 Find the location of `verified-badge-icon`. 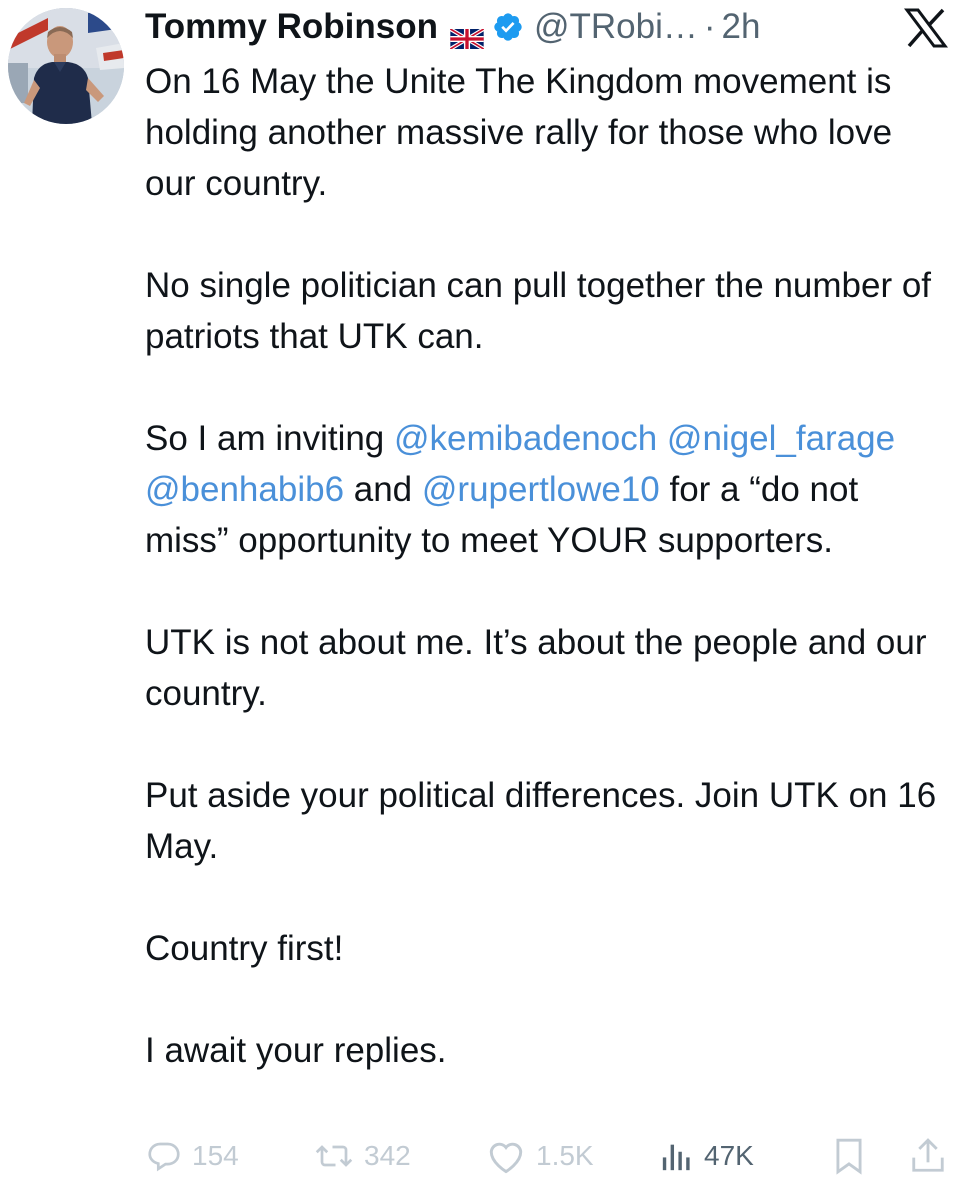

verified-badge-icon is located at coordinates (508, 27).